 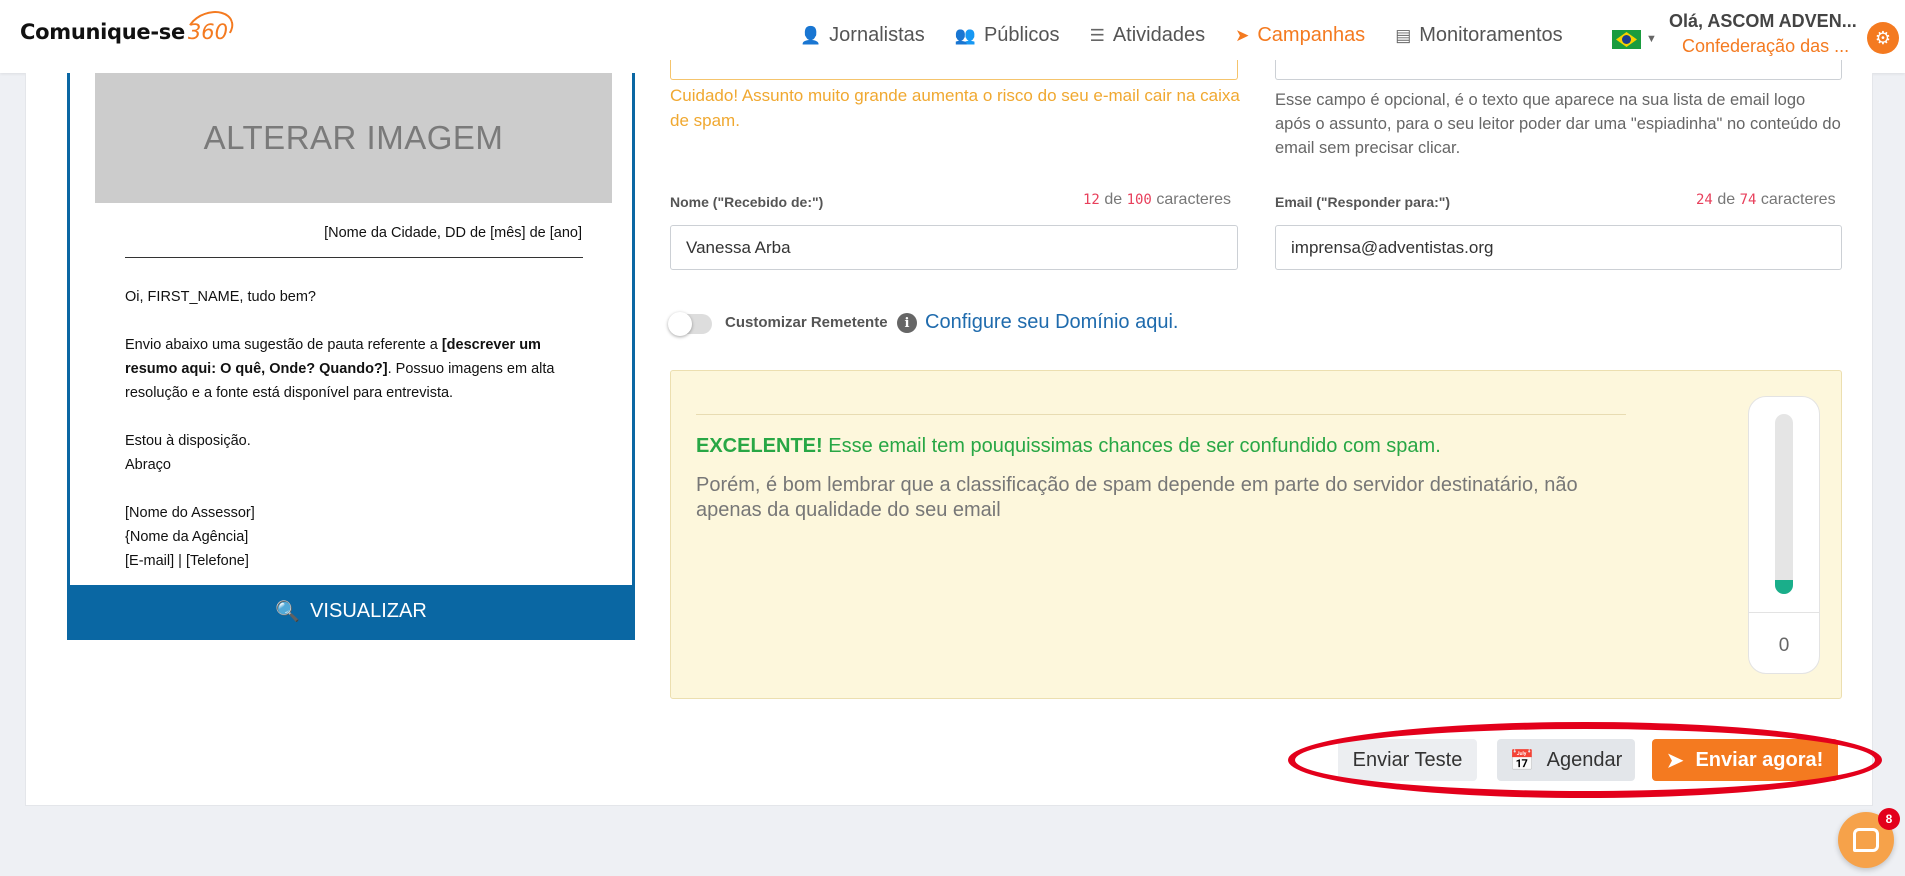 What do you see at coordinates (187, 537) in the screenshot?
I see `preview-sig-2: {Nome da Agência]` at bounding box center [187, 537].